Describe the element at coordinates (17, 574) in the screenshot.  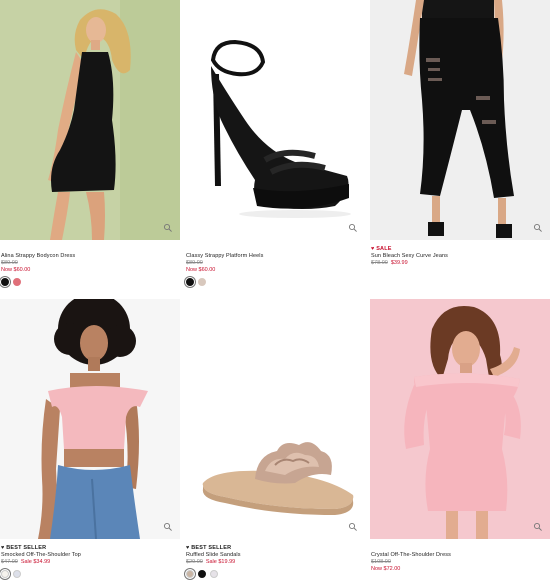
I see `color-swatch-light-blue` at that location.